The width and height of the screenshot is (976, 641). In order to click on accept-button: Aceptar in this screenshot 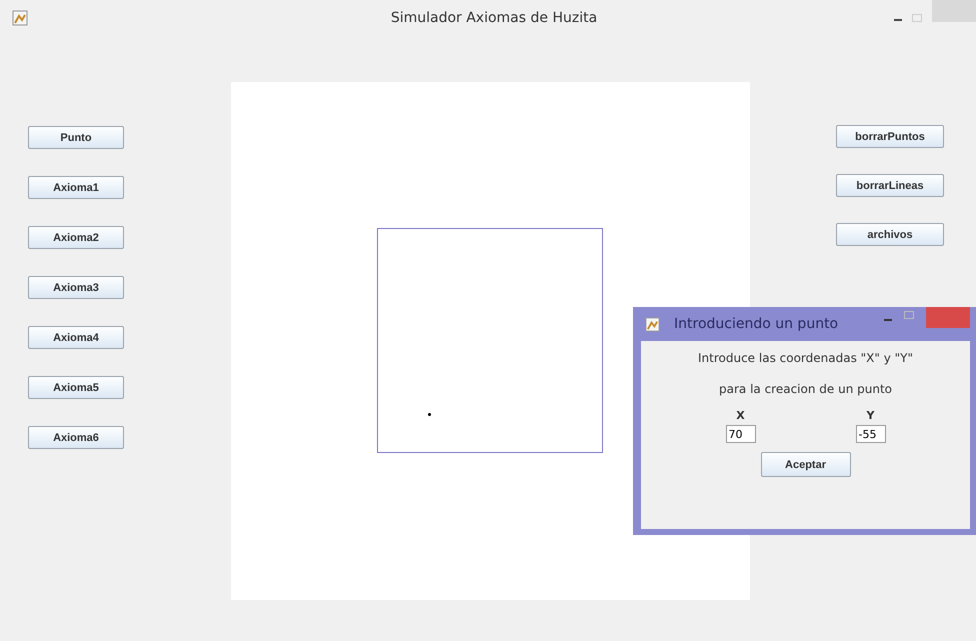, I will do `click(805, 464)`.